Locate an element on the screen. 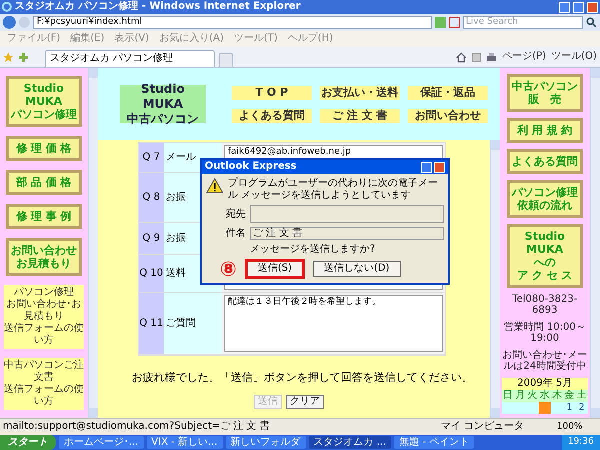 The width and height of the screenshot is (600, 450). question-label: ご質問 is located at coordinates (193, 323).